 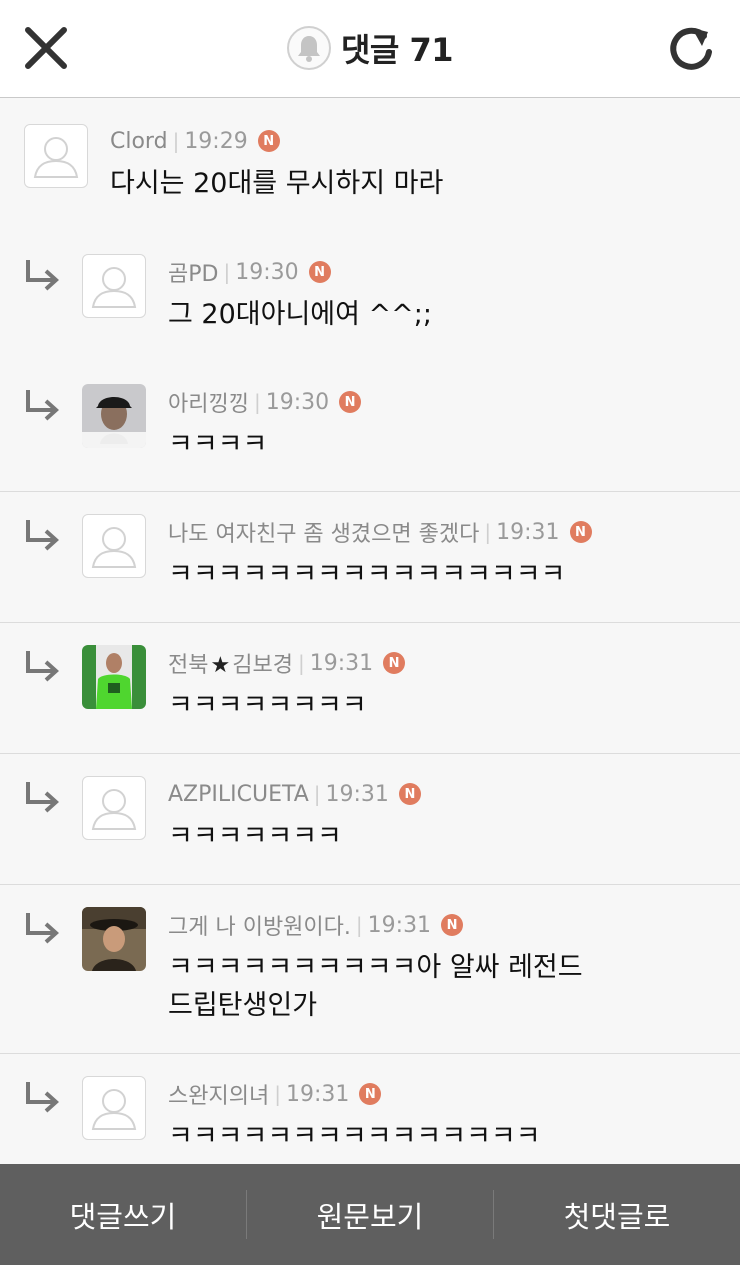 I want to click on bell-icon, so click(x=308, y=49).